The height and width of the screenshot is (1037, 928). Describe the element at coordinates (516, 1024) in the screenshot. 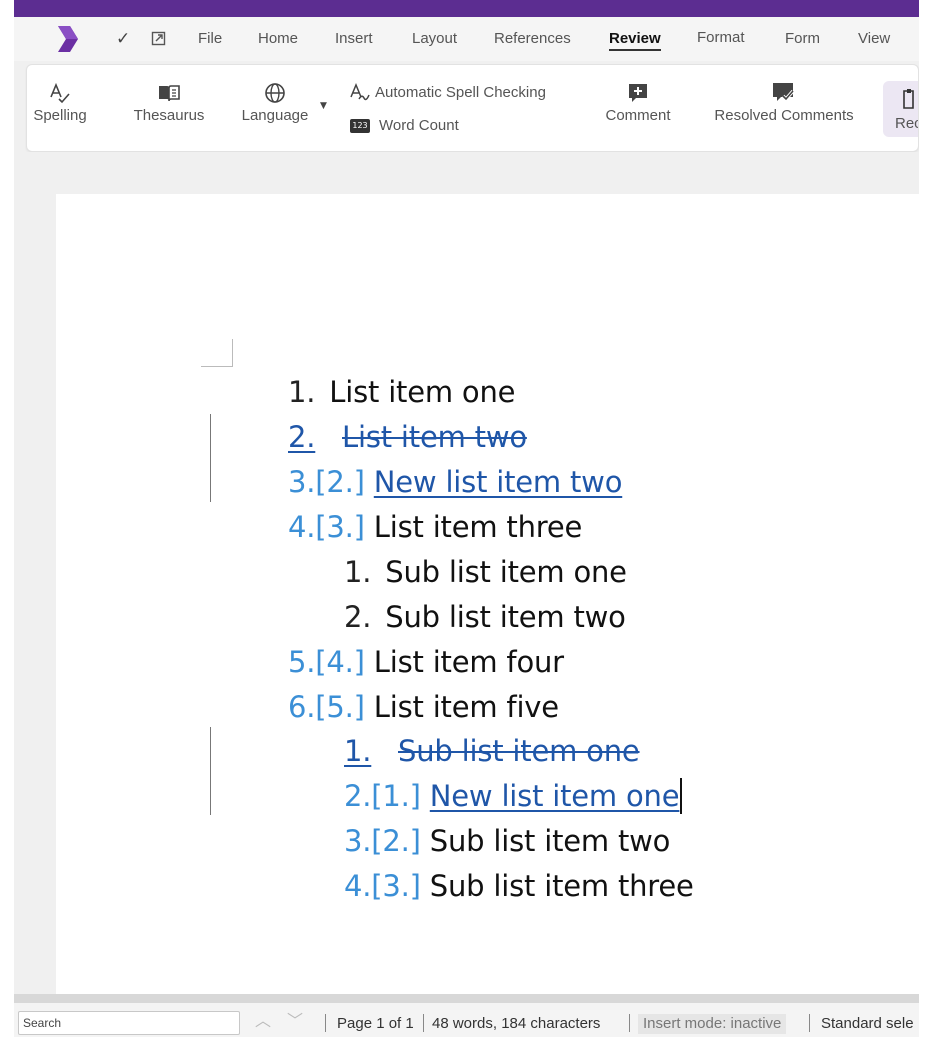

I see `word-count-status: 48 words, 184 characters` at that location.